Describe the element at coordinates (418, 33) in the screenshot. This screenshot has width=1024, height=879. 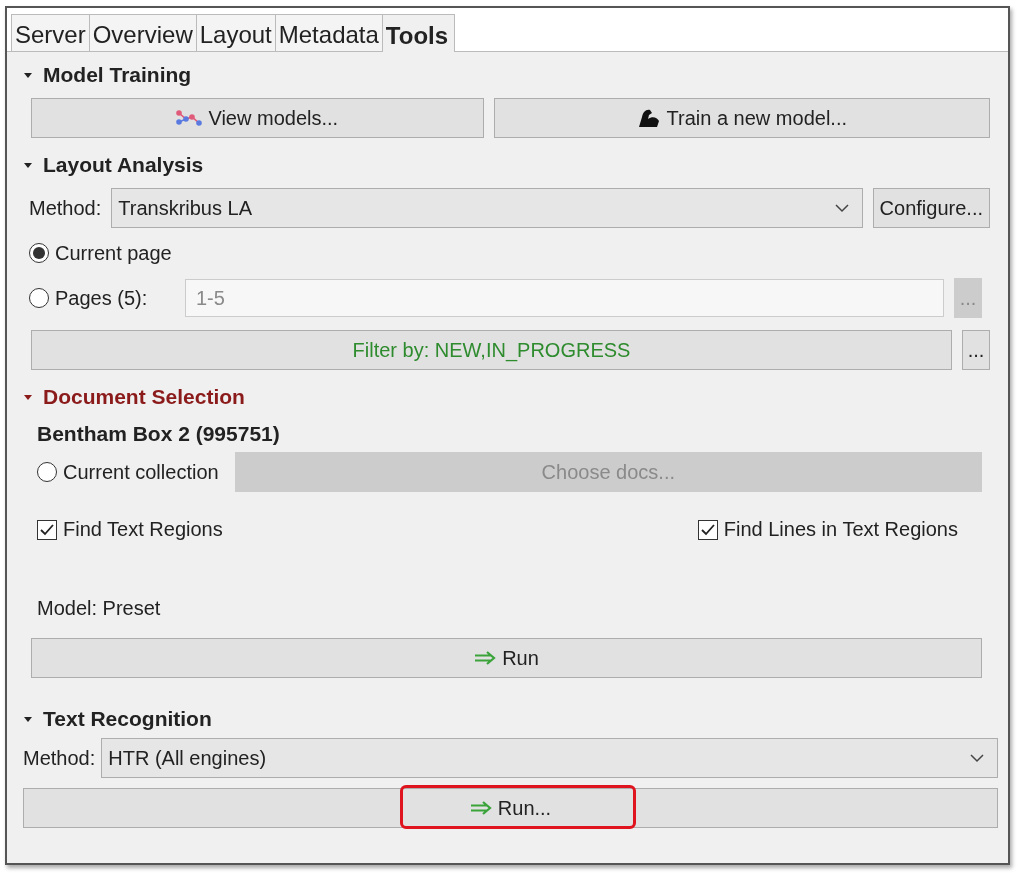
I see `tab: Tools` at that location.